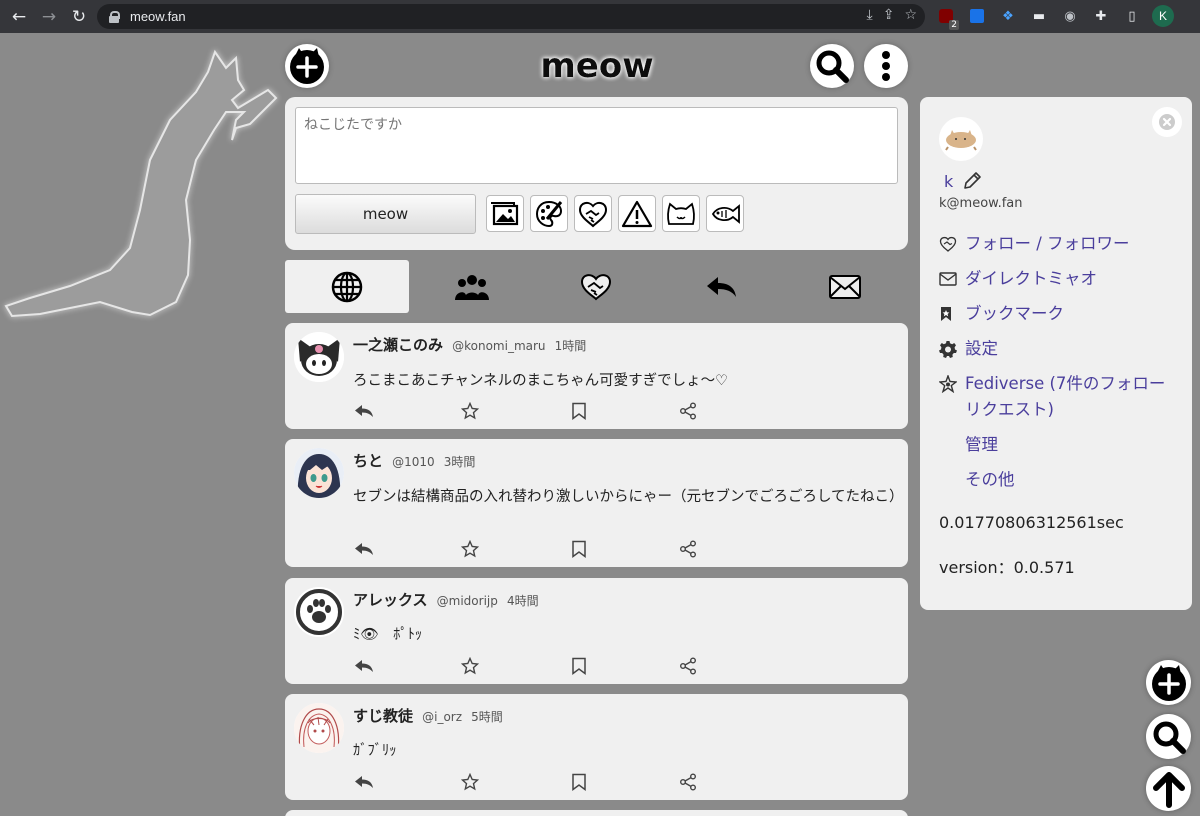  Describe the element at coordinates (442, 717) in the screenshot. I see `post-author-handle: @i_orz` at that location.